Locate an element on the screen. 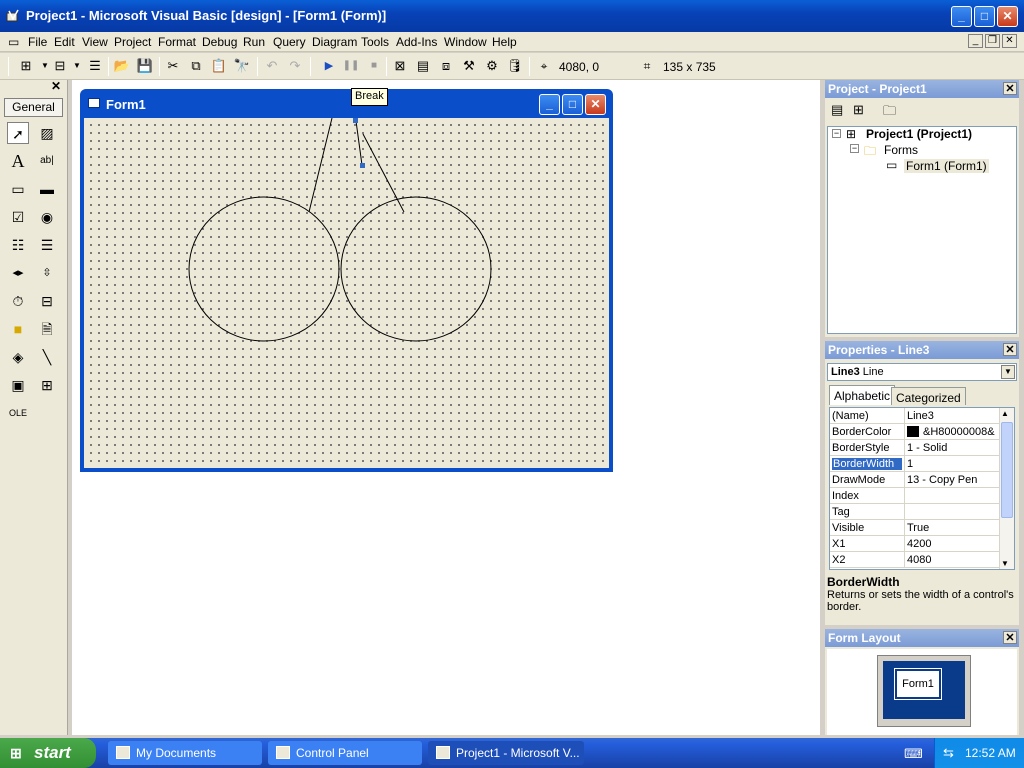  property-row: X1 4200 is located at coordinates (915, 544).